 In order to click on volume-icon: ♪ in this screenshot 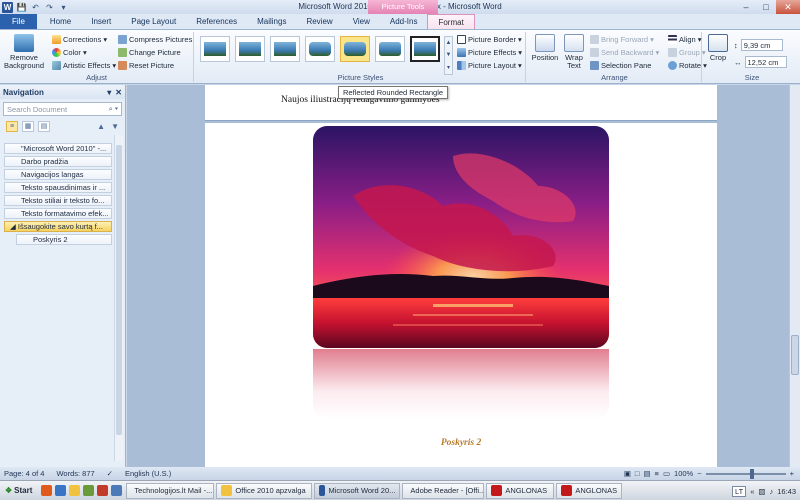, I will do `click(771, 491)`.